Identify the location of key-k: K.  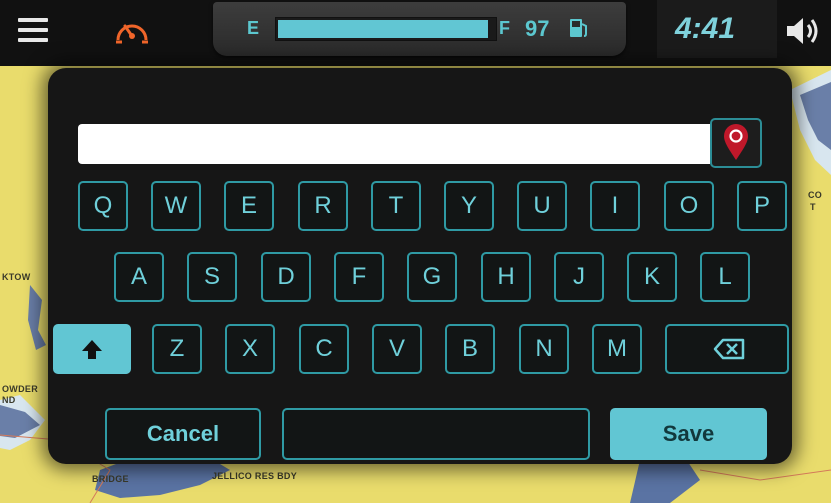
(652, 277).